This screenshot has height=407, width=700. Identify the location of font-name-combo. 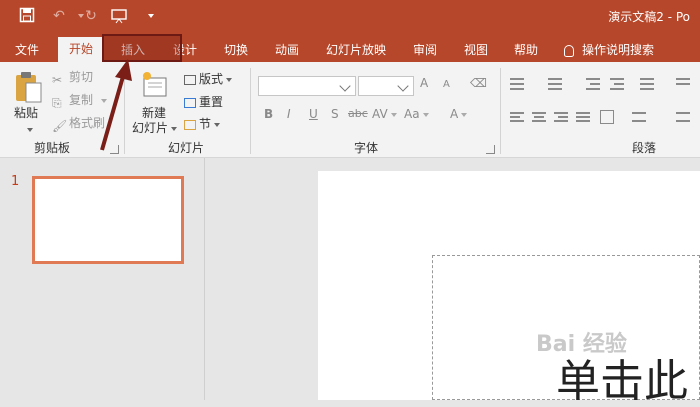
(307, 86).